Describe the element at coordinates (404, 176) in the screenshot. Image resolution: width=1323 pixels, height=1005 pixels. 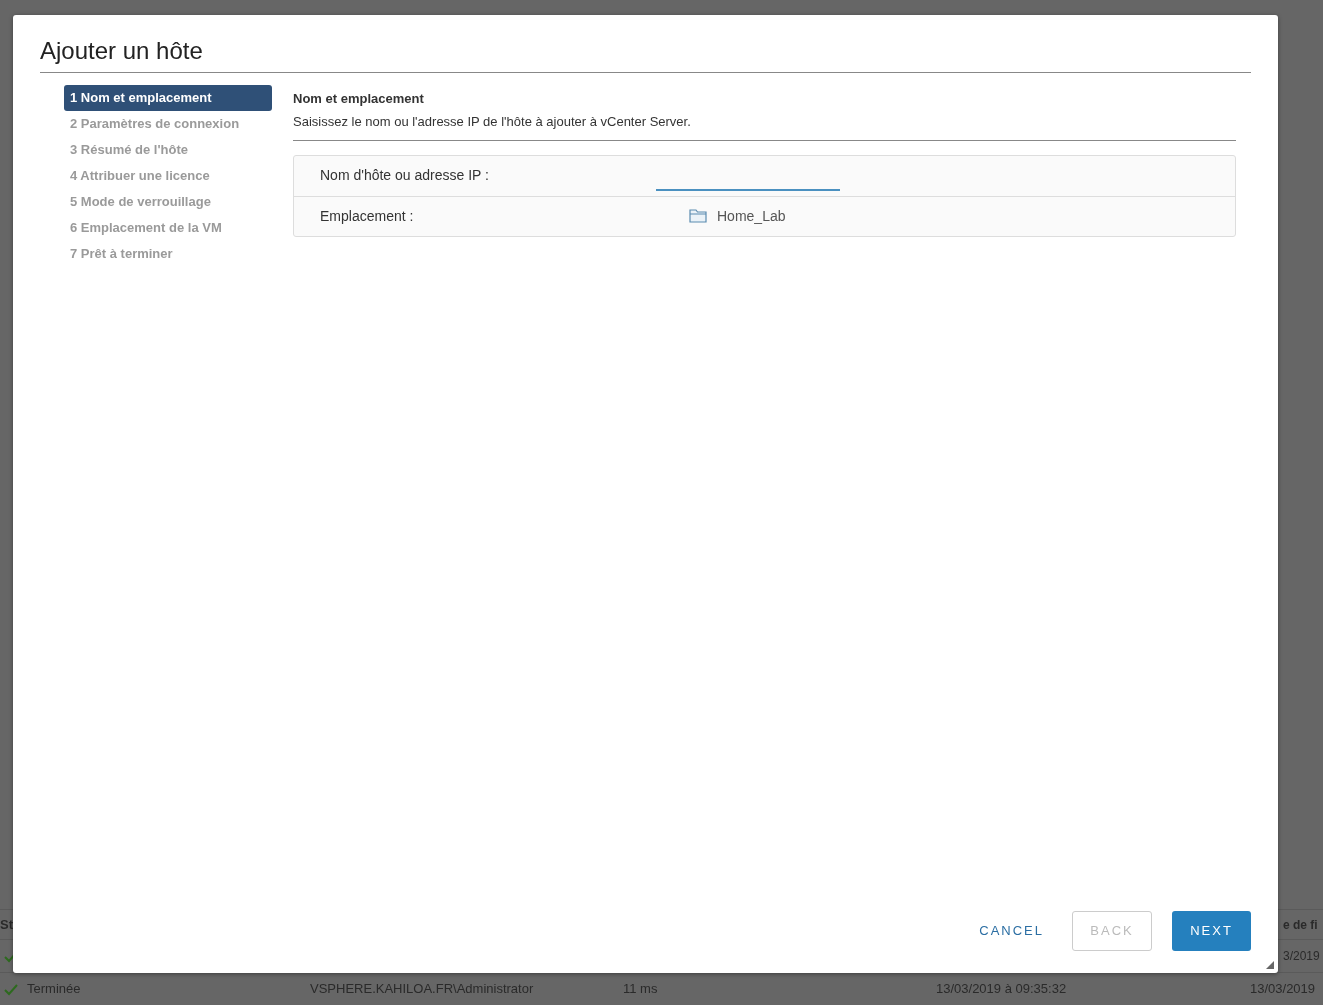
I see `field-label: Nom d'hôte ou adresse IP :` at that location.